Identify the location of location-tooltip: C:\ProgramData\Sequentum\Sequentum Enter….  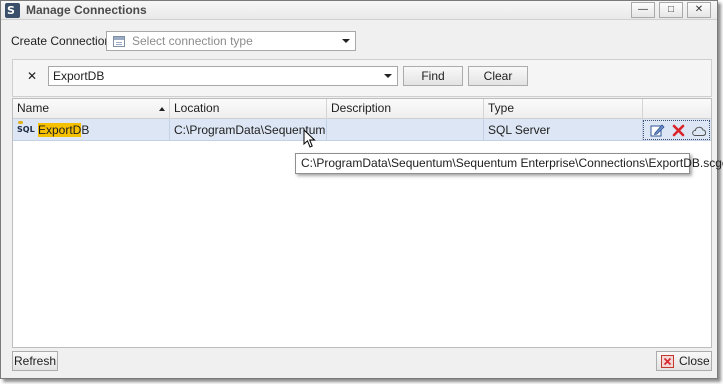
(509, 163).